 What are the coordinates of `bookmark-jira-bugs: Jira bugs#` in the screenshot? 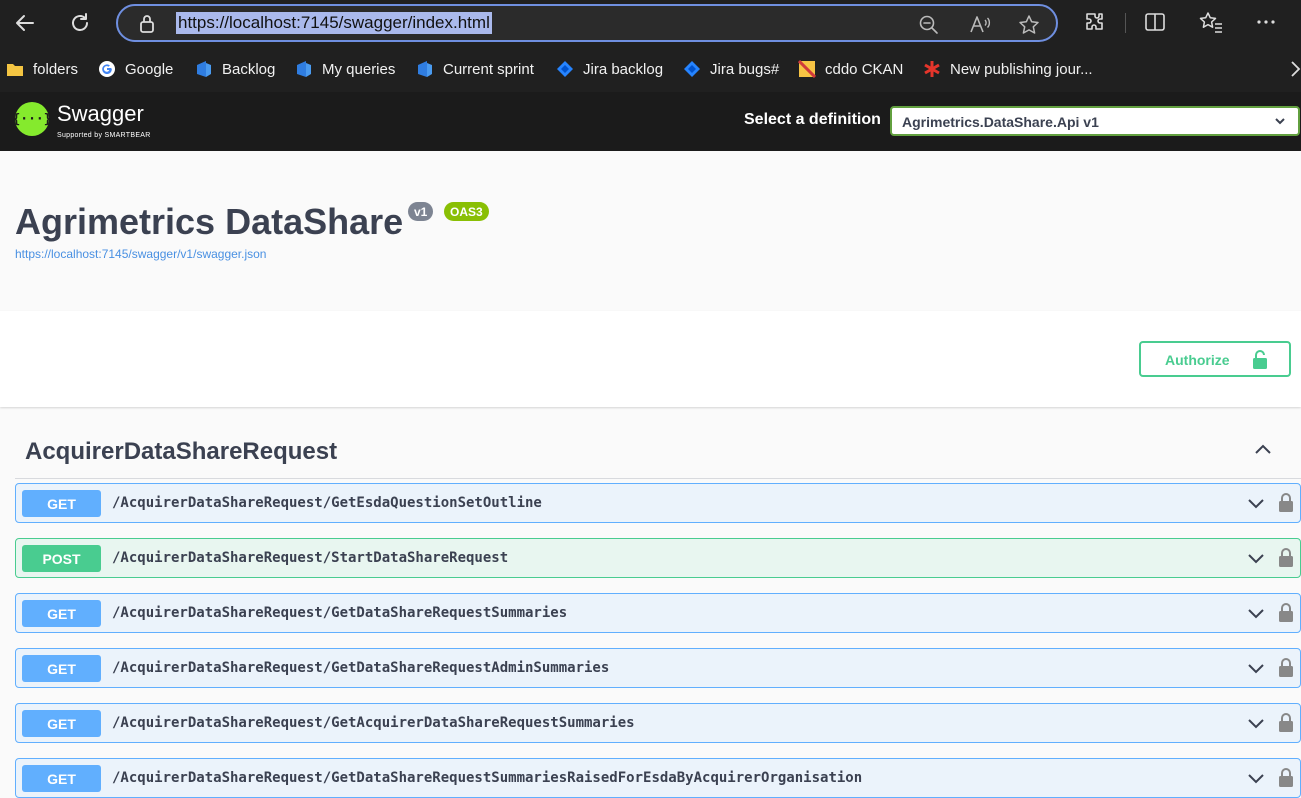 It's located at (731, 69).